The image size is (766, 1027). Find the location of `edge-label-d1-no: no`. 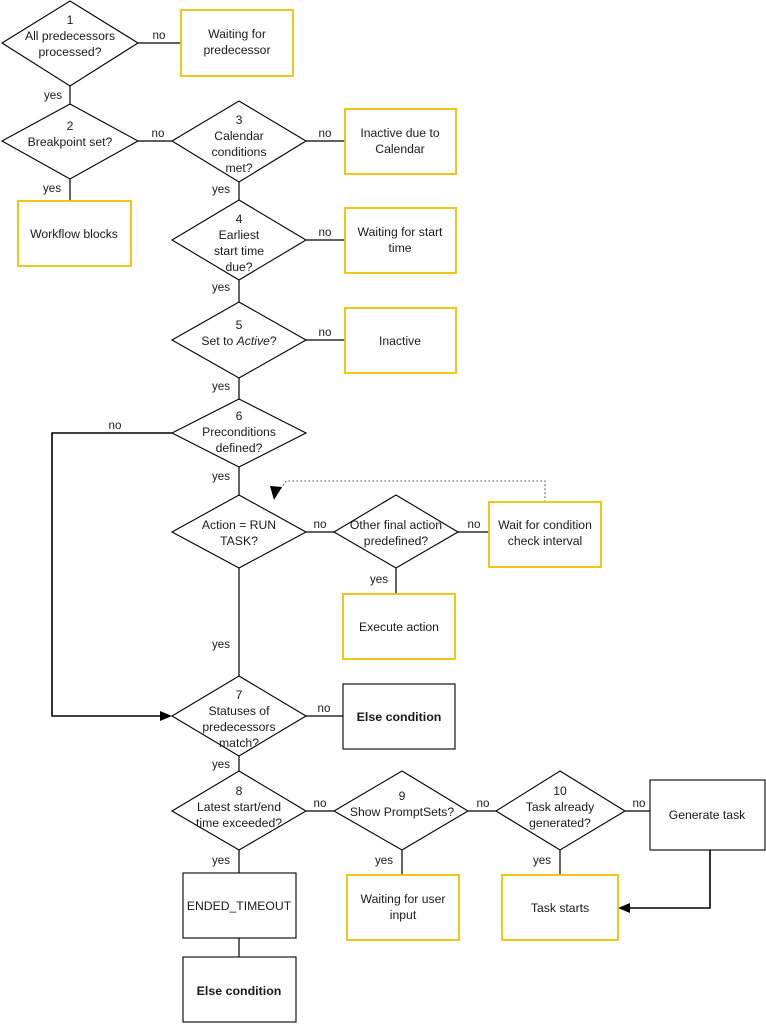

edge-label-d1-no: no is located at coordinates (159, 35).